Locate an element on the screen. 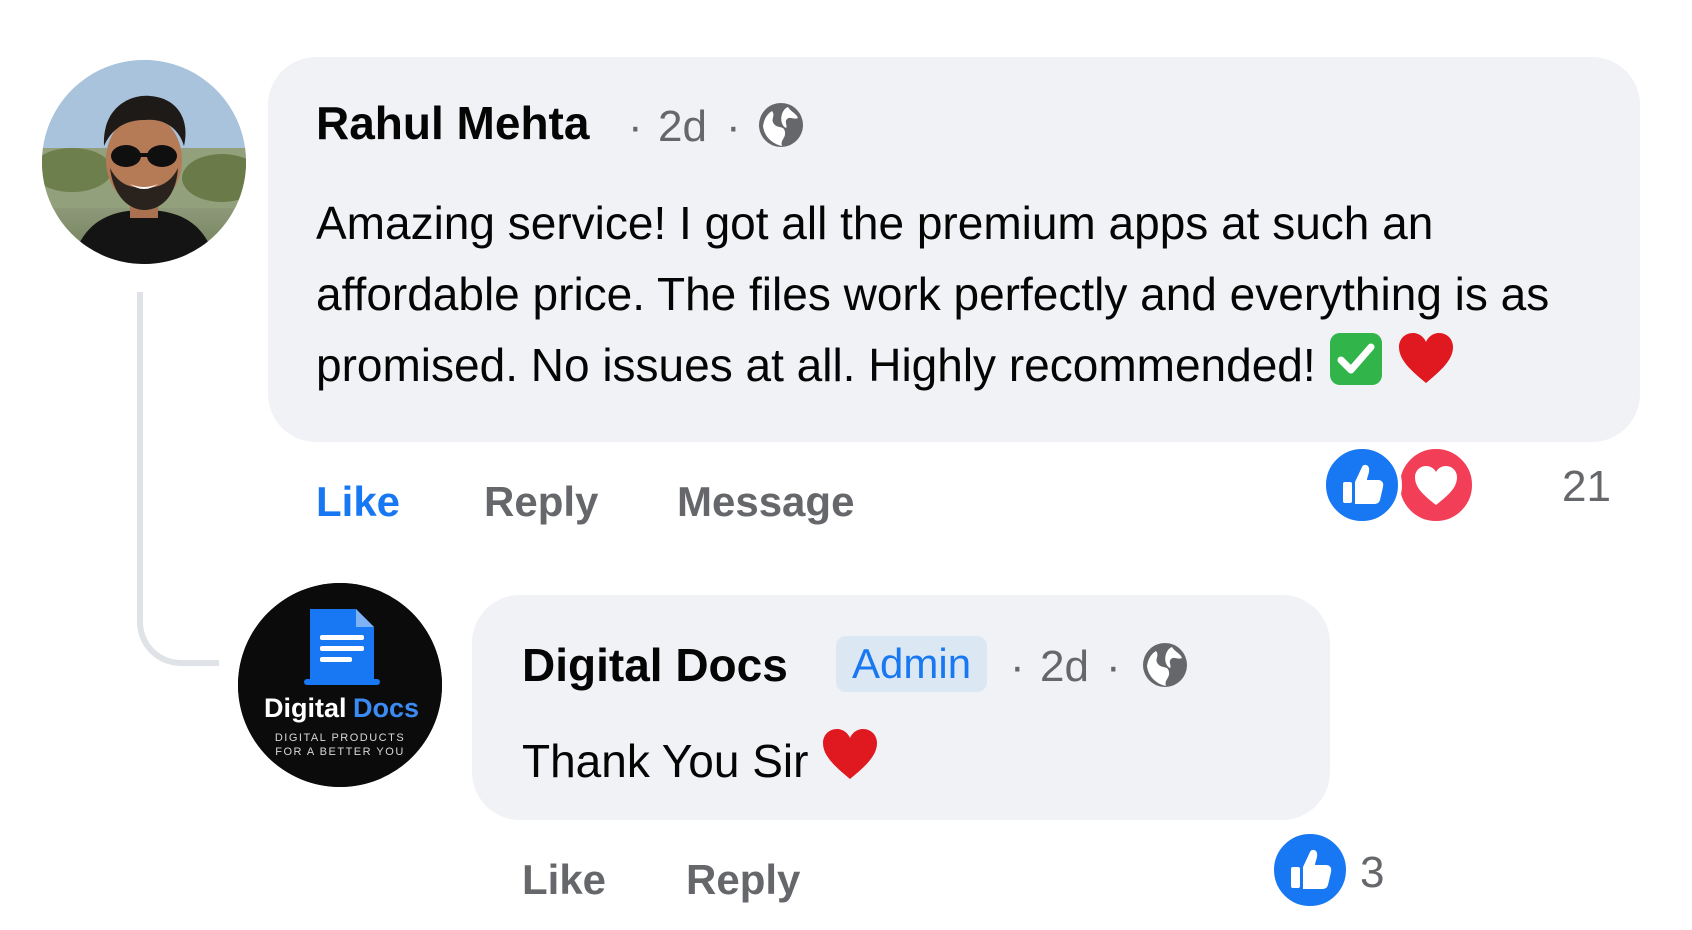  thread-connector-line is located at coordinates (178, 479).